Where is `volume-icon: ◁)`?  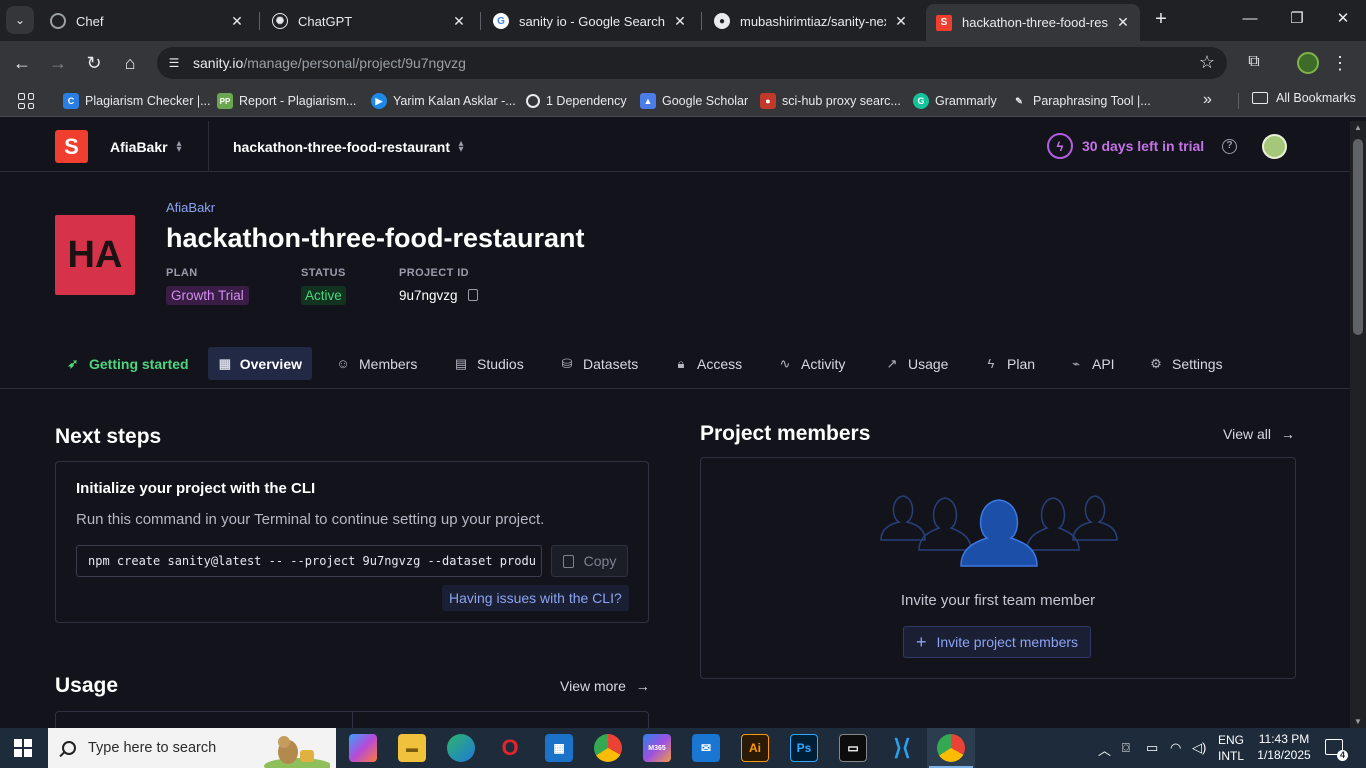 volume-icon: ◁) is located at coordinates (1199, 748).